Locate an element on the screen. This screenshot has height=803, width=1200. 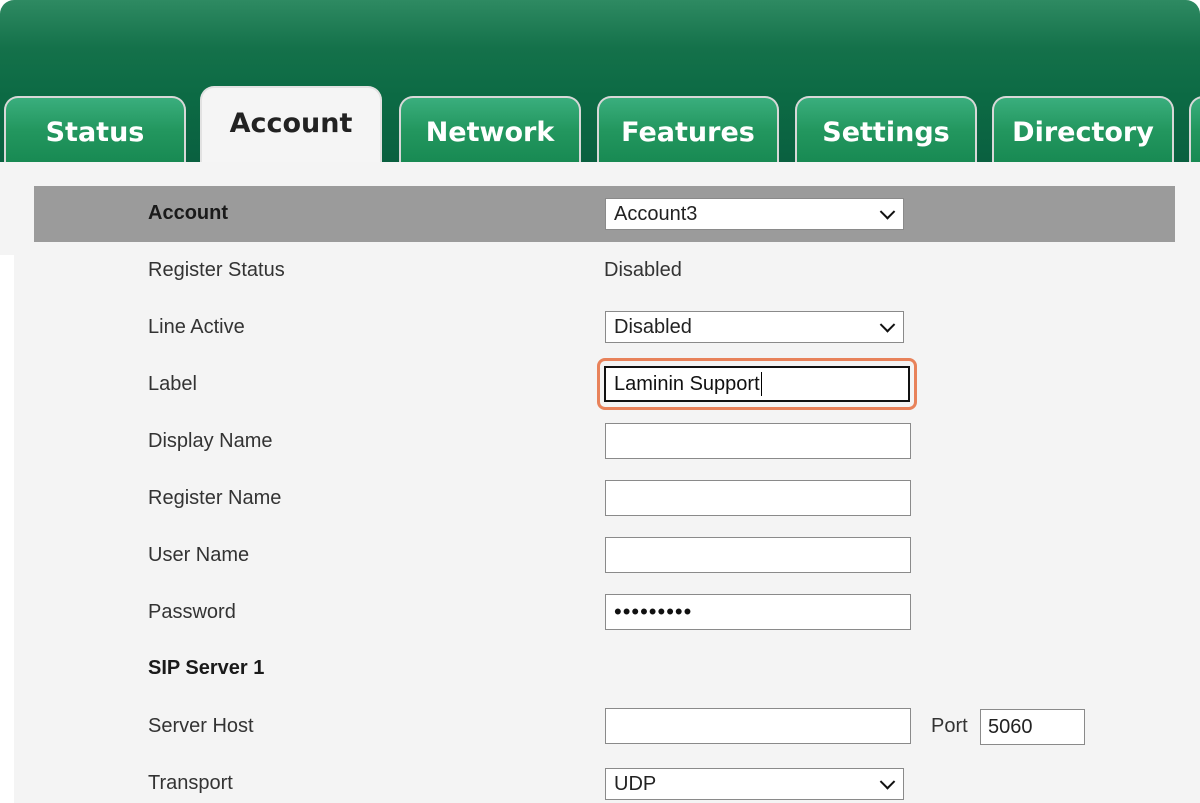
tab-overflow is located at coordinates (1194, 129).